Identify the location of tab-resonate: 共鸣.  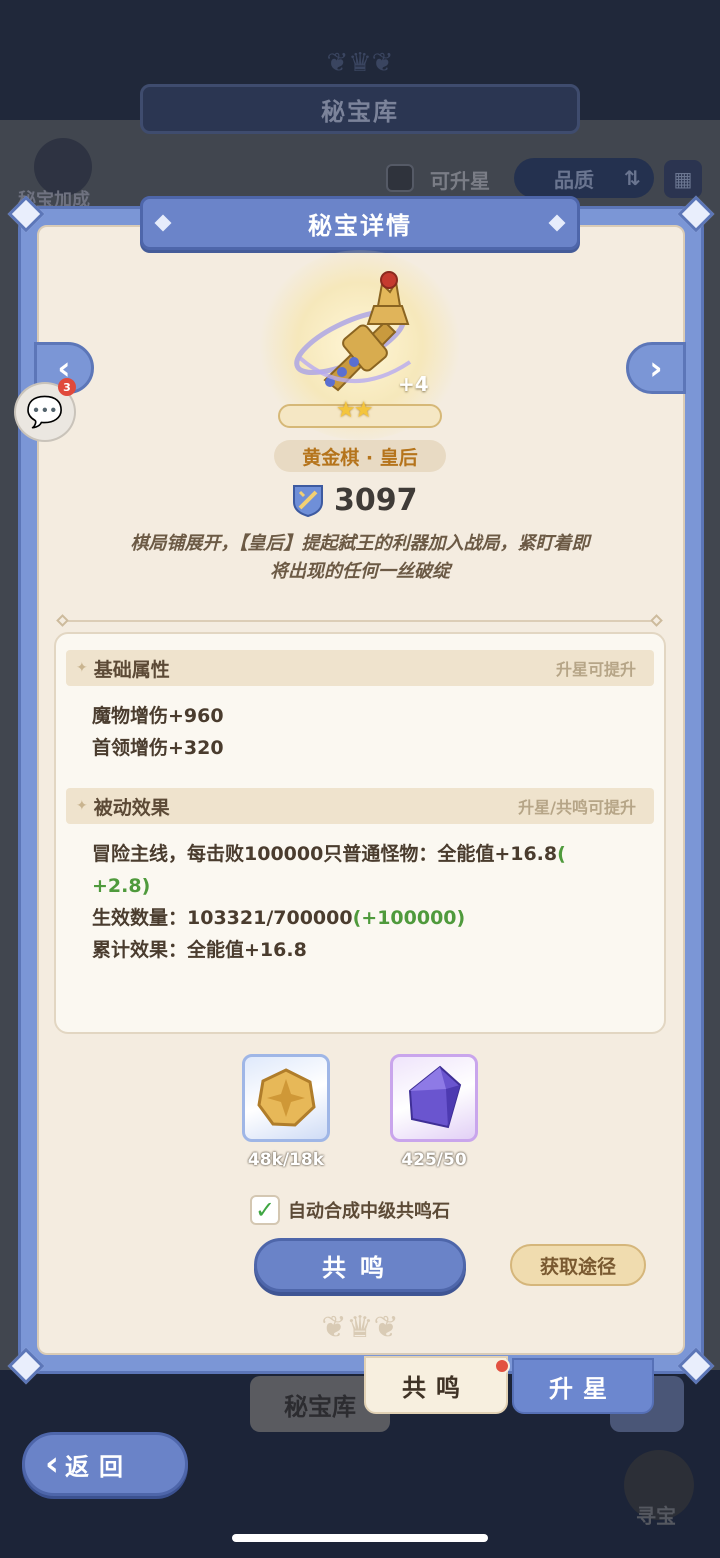
(436, 1385).